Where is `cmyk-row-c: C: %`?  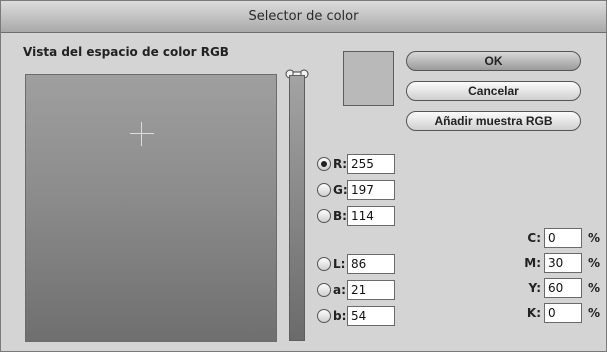 cmyk-row-c: C: % is located at coordinates (560, 238).